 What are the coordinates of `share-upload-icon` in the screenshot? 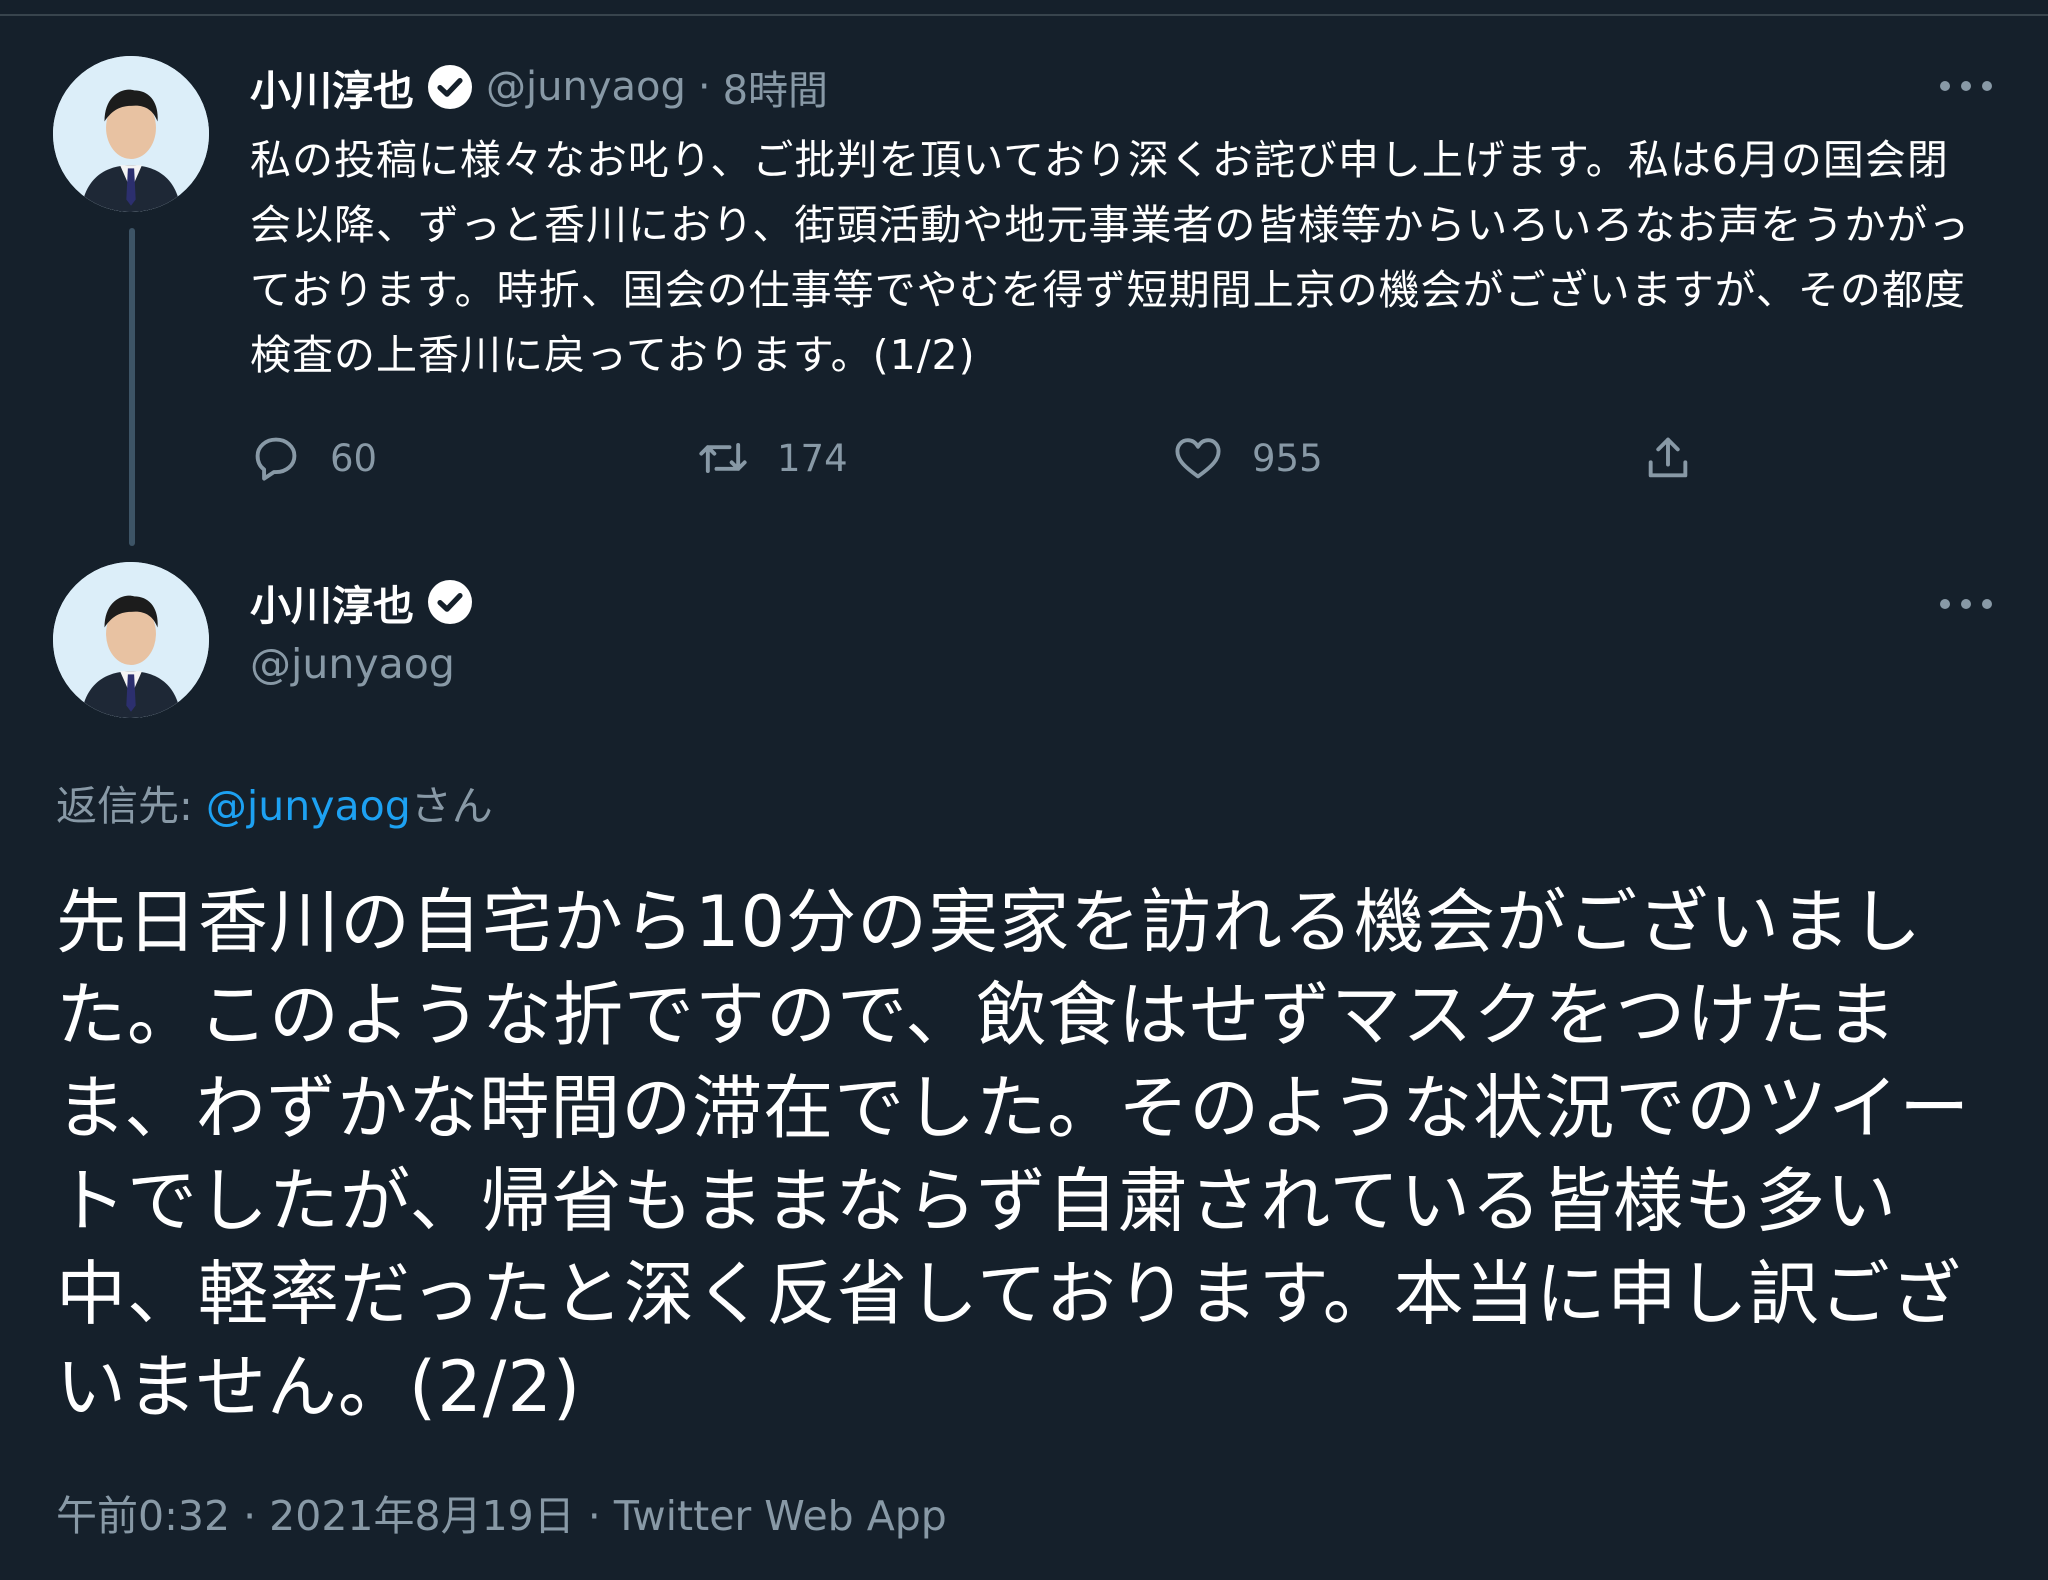 It's located at (1668, 457).